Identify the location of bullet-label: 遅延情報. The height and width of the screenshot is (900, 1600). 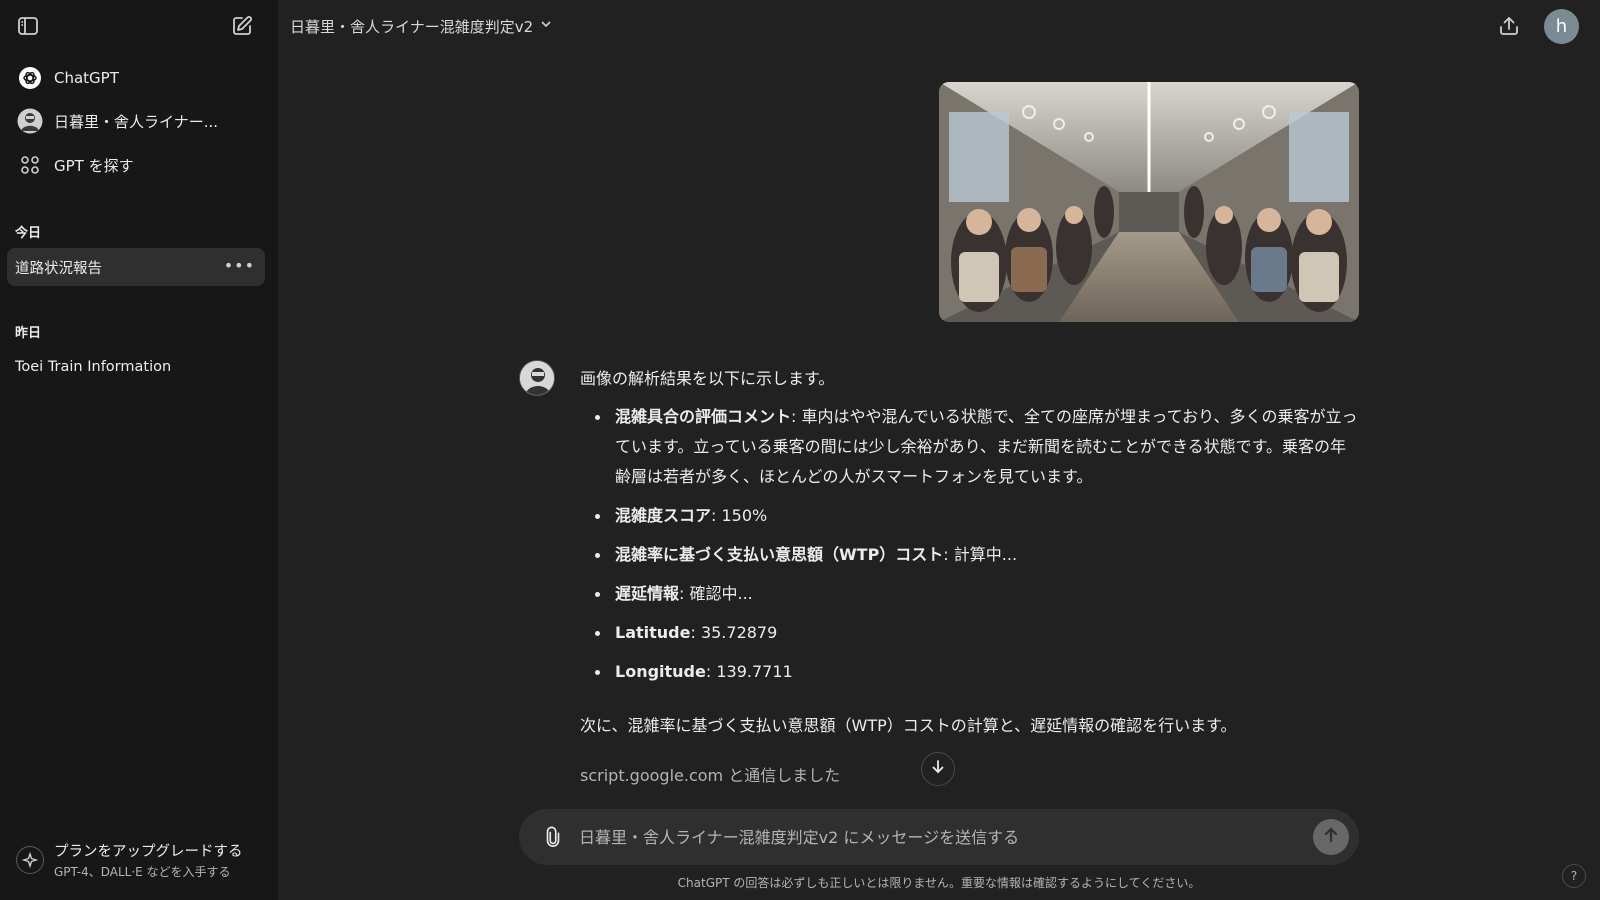
(647, 593).